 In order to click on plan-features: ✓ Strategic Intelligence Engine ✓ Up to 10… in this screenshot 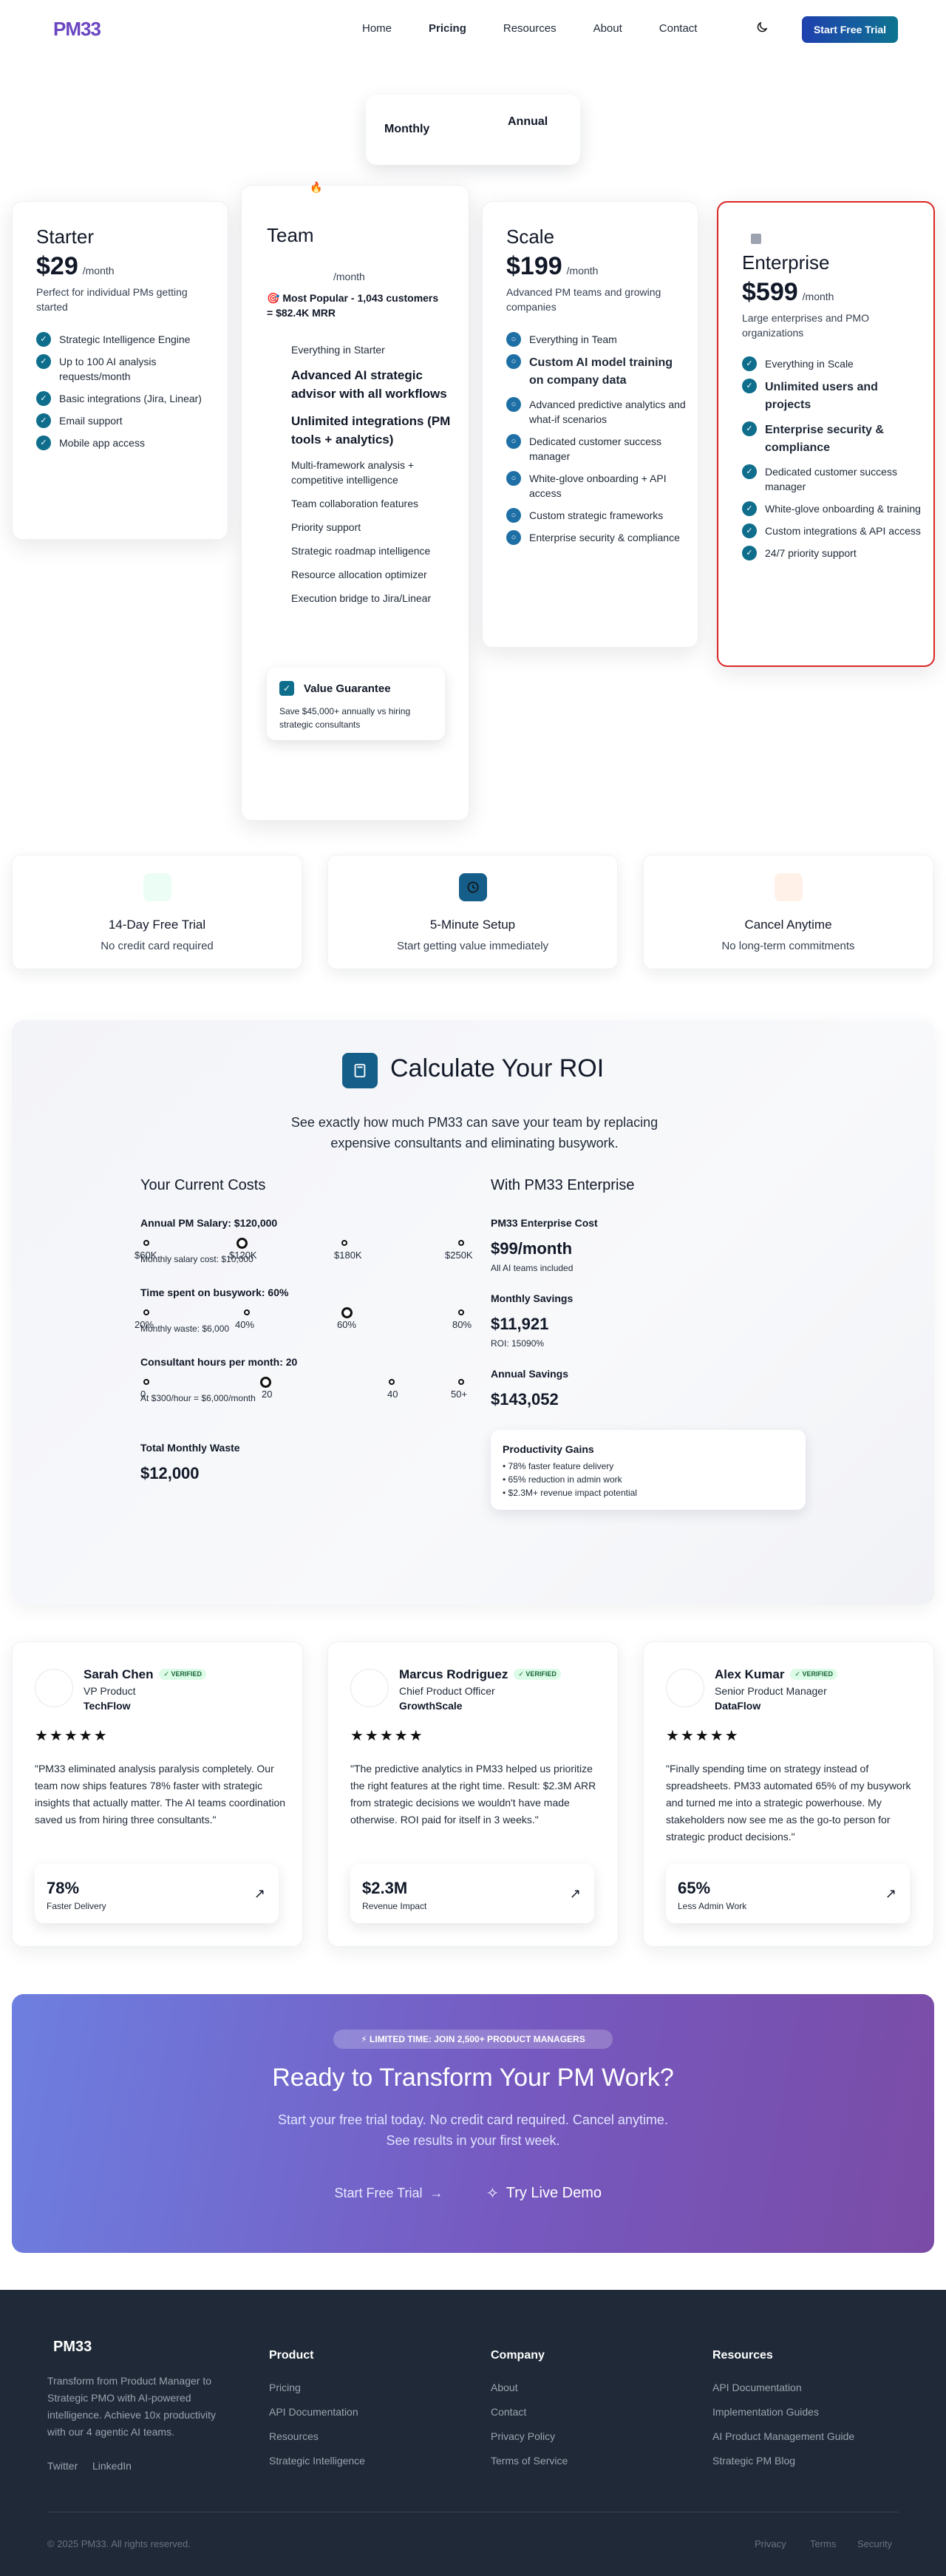, I will do `click(128, 395)`.